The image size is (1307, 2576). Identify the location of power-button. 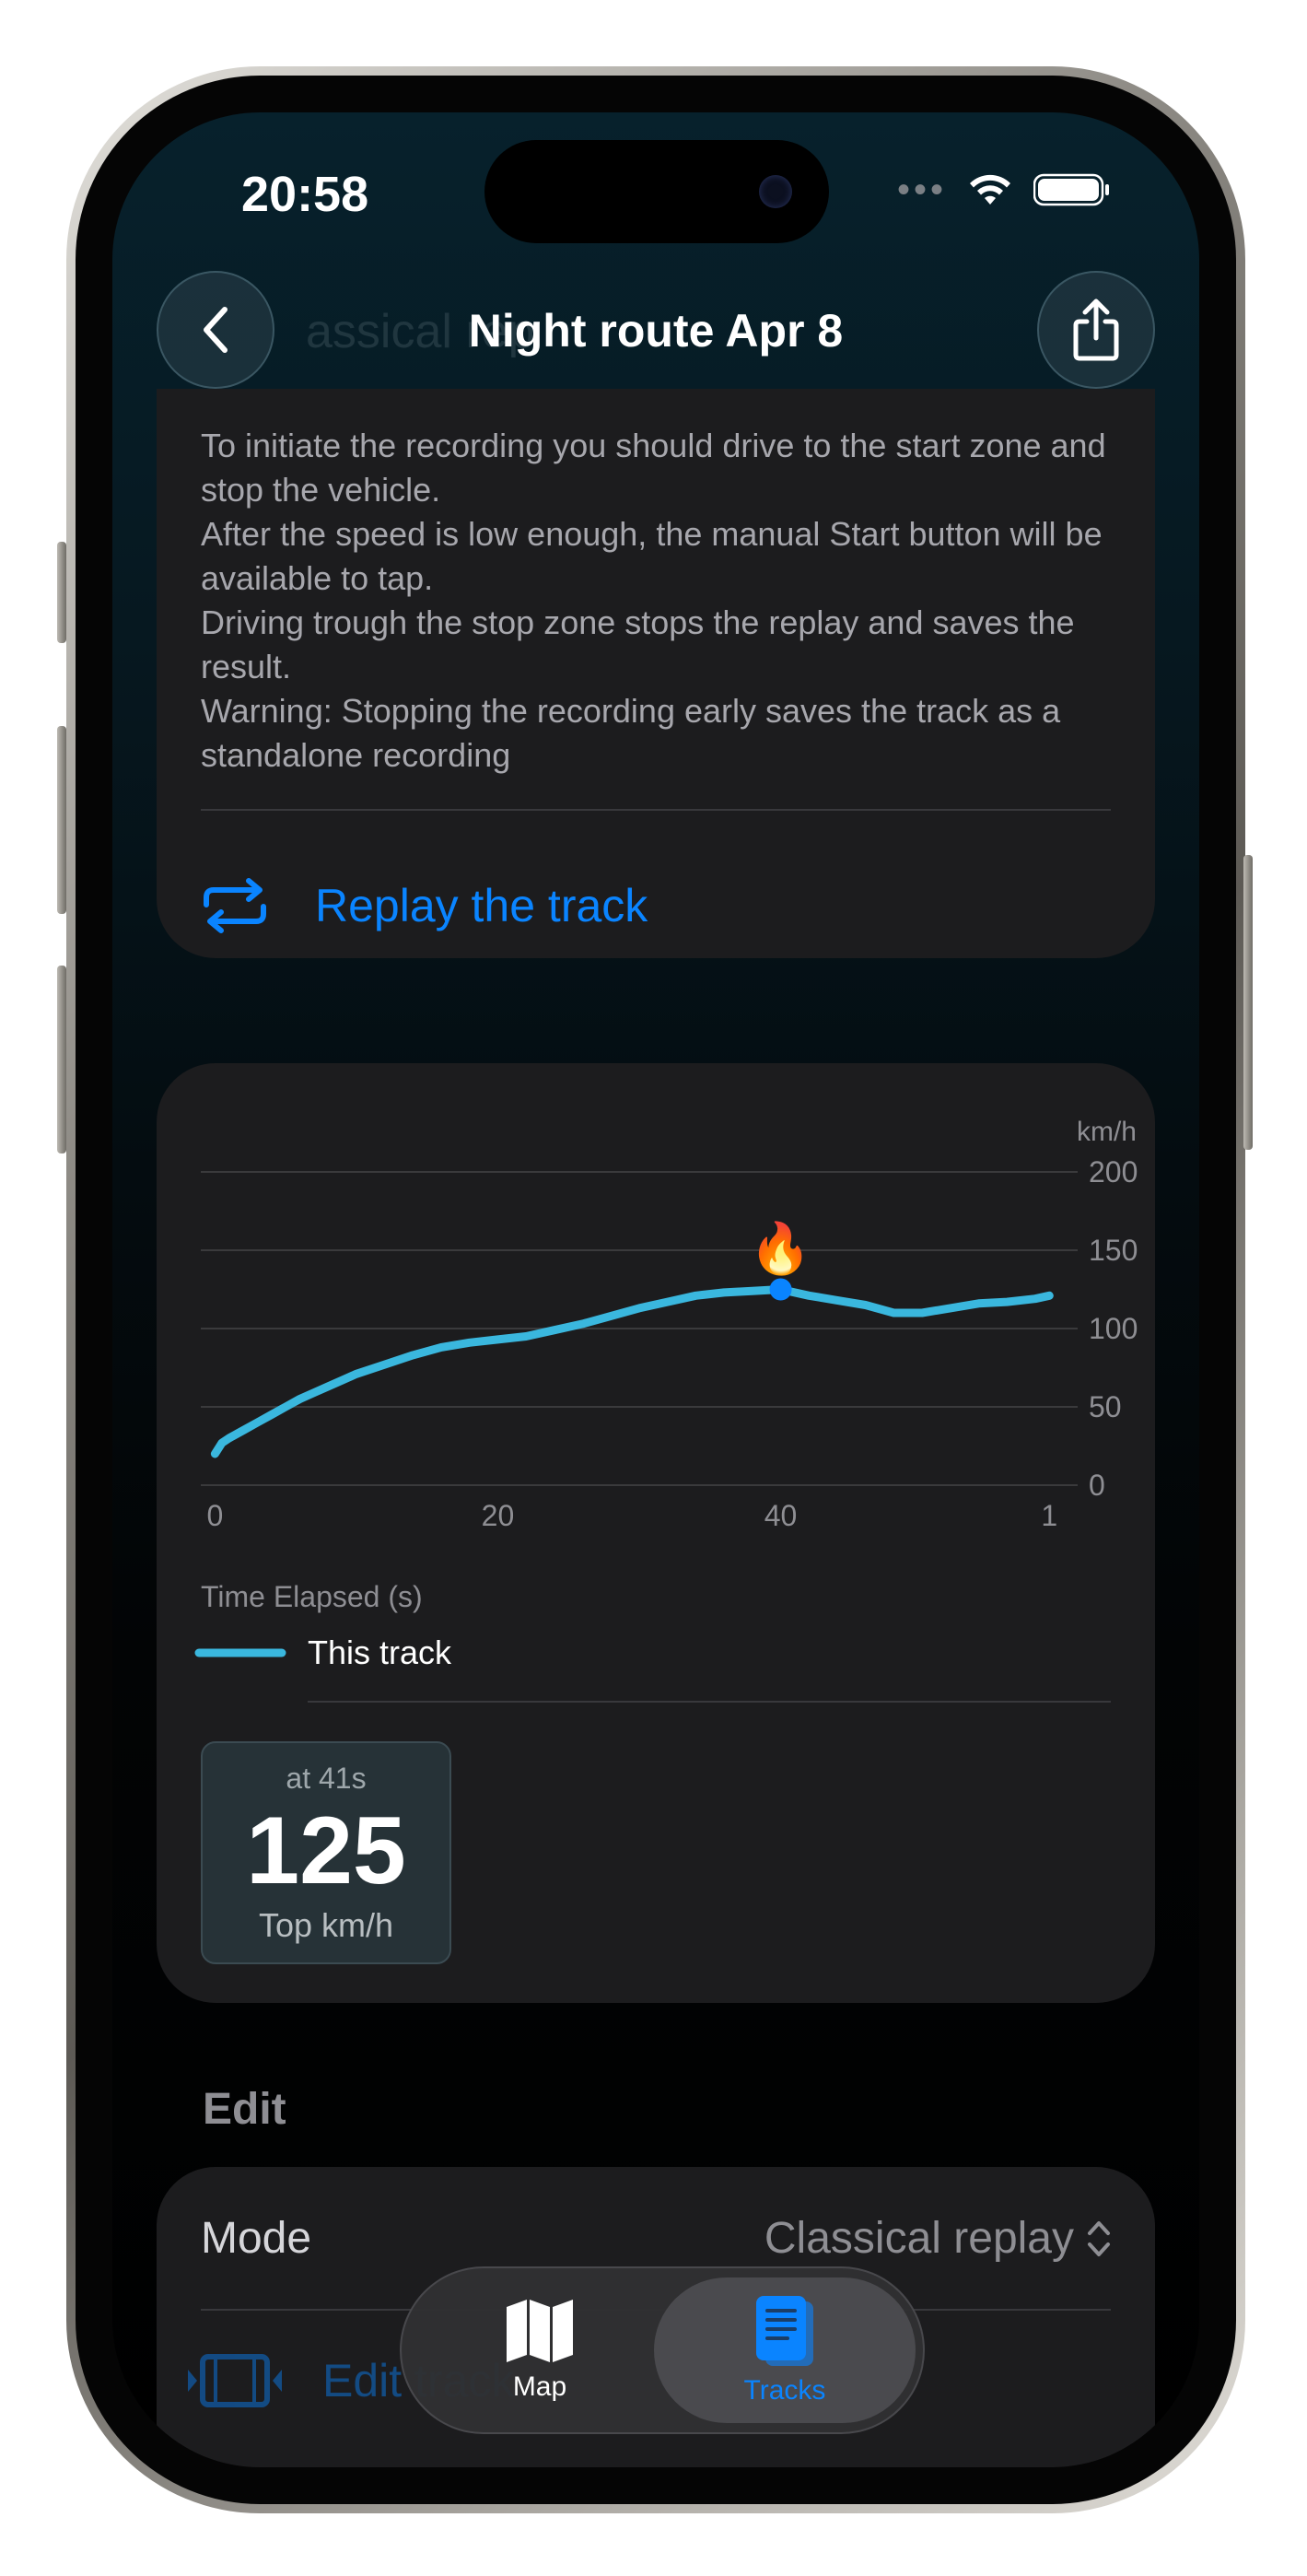
(1248, 1002).